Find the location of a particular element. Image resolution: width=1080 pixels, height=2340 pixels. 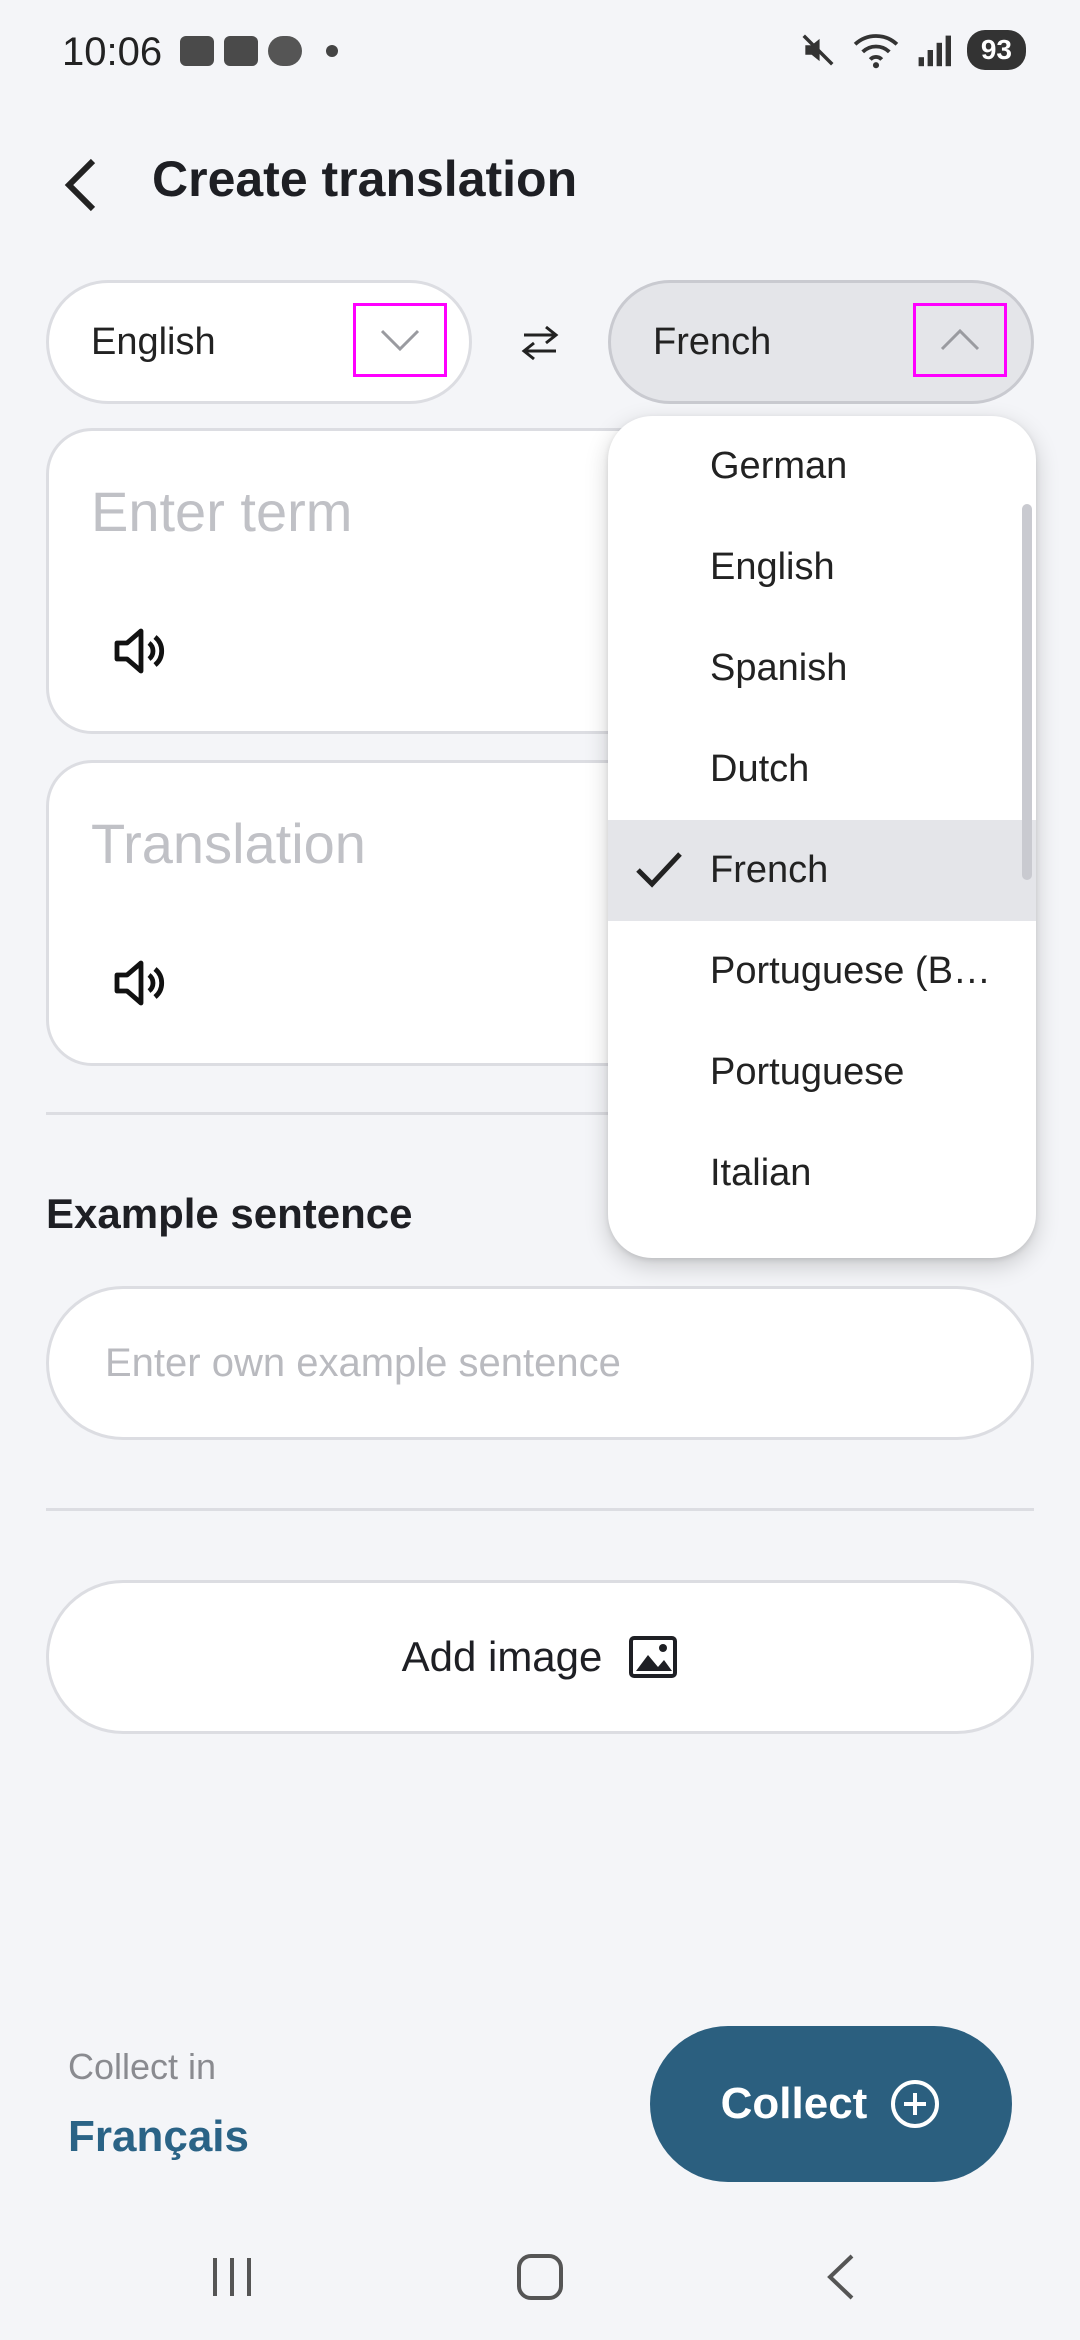

system-navigation-bar is located at coordinates (540, 2280).